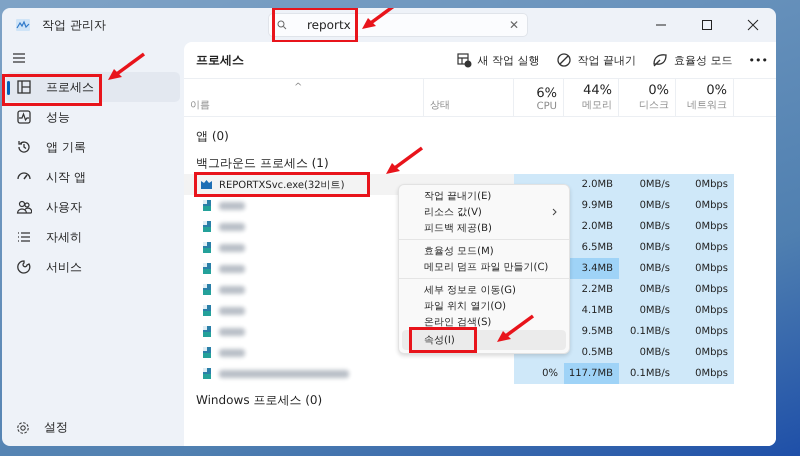 The height and width of the screenshot is (456, 800). Describe the element at coordinates (484, 306) in the screenshot. I see `menu-item: 파일 위치 열기(O)` at that location.